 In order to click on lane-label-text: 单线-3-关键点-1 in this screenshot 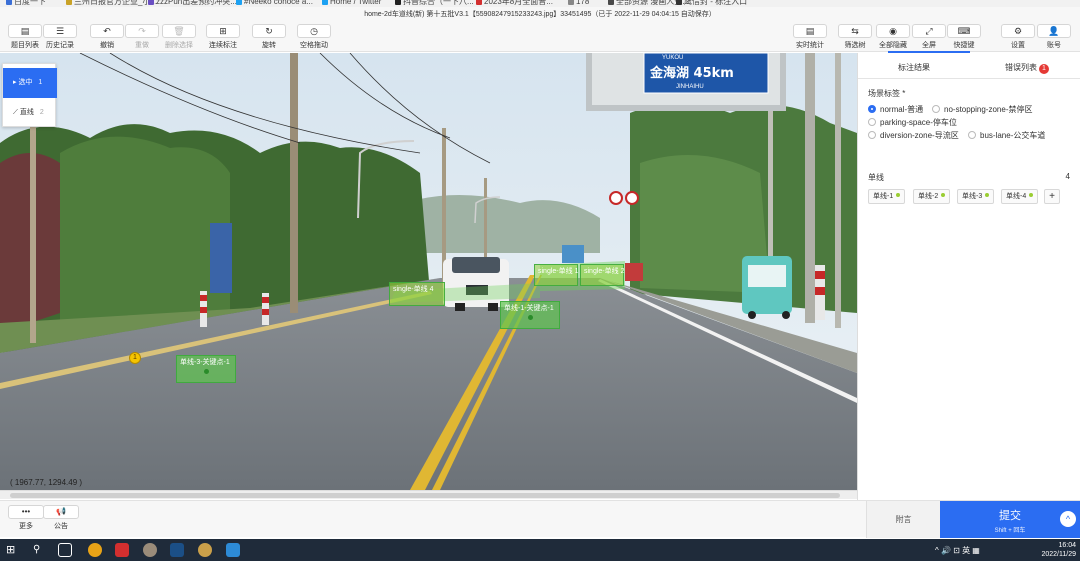, I will do `click(205, 362)`.